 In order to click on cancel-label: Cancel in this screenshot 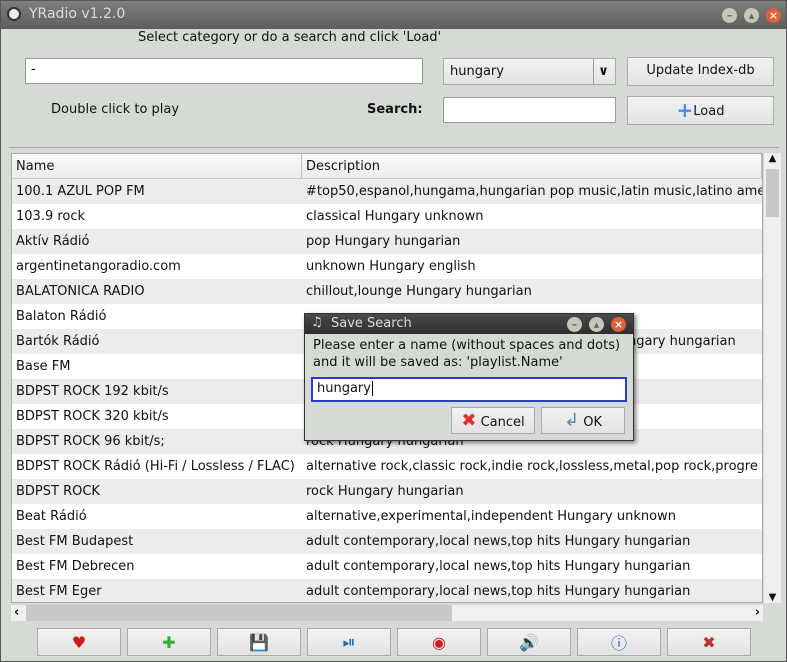, I will do `click(502, 422)`.